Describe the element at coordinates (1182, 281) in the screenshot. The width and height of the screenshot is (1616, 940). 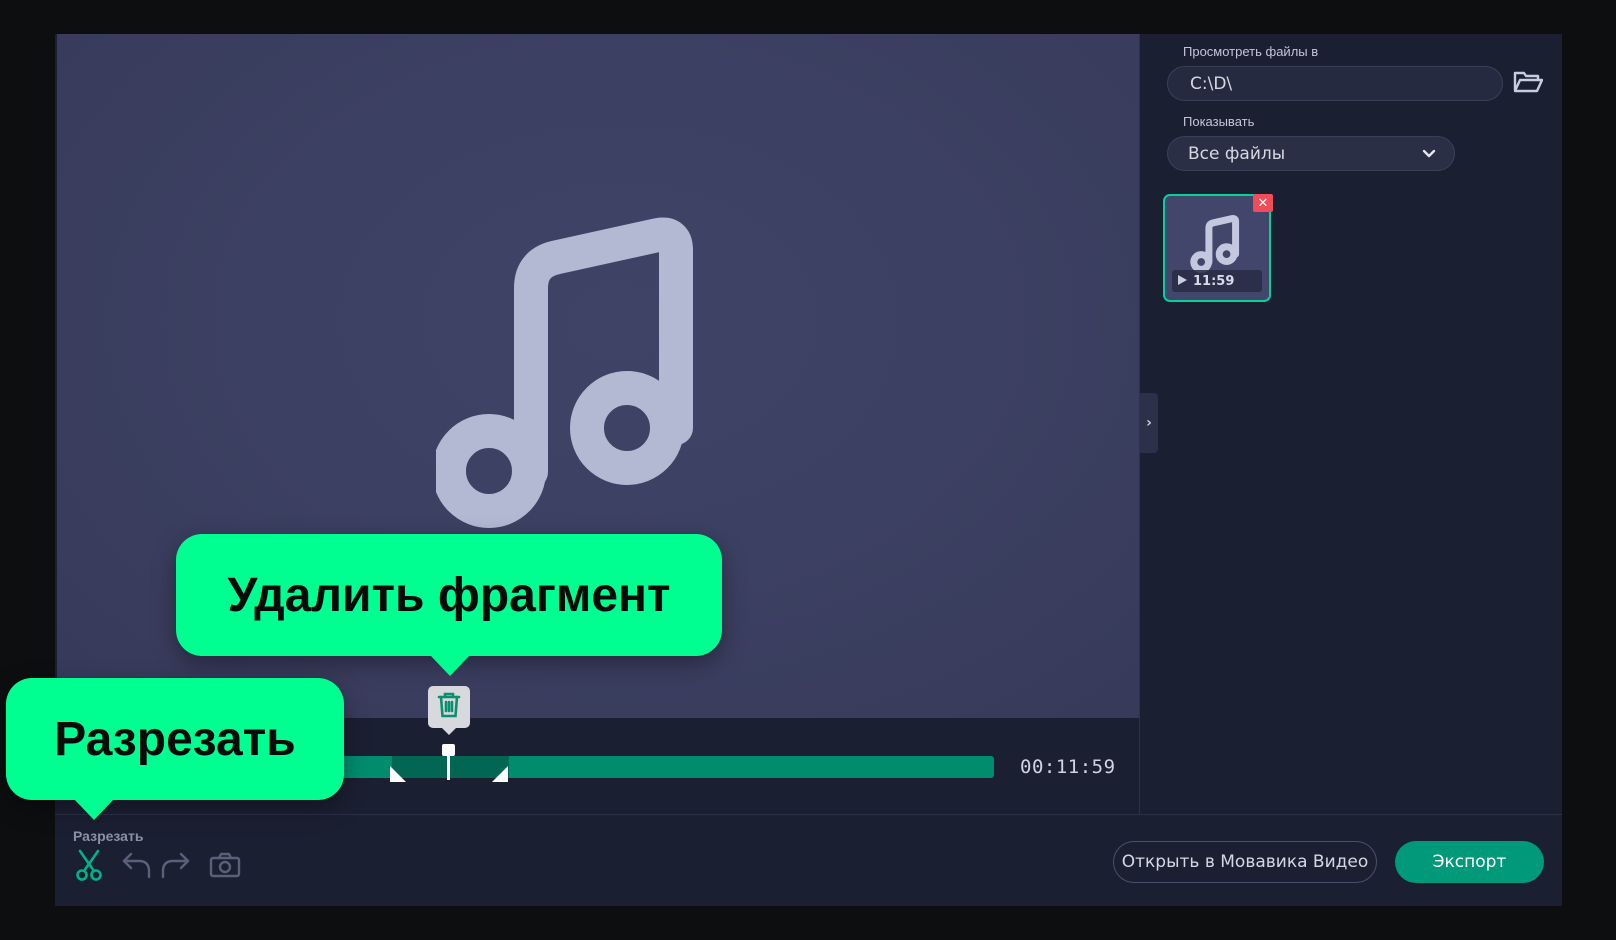
I see `play-icon` at that location.